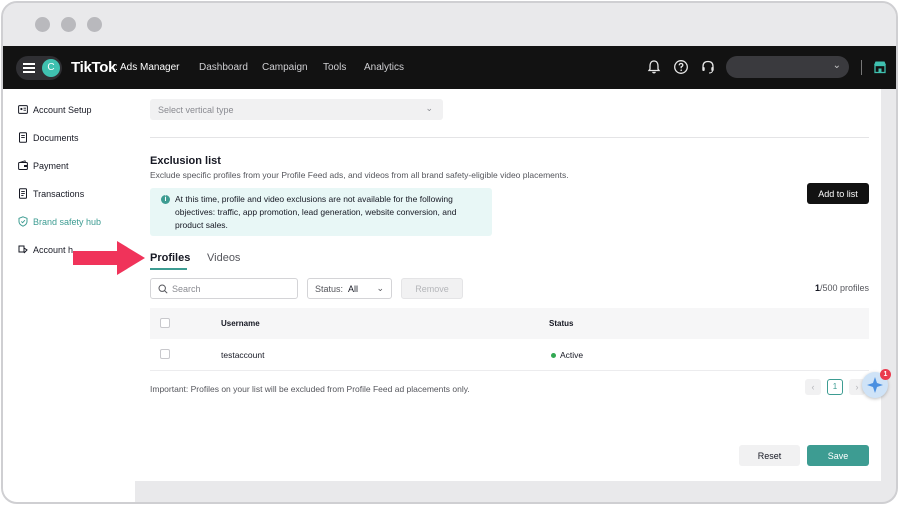  What do you see at coordinates (838, 455) in the screenshot?
I see `save-button: Save` at bounding box center [838, 455].